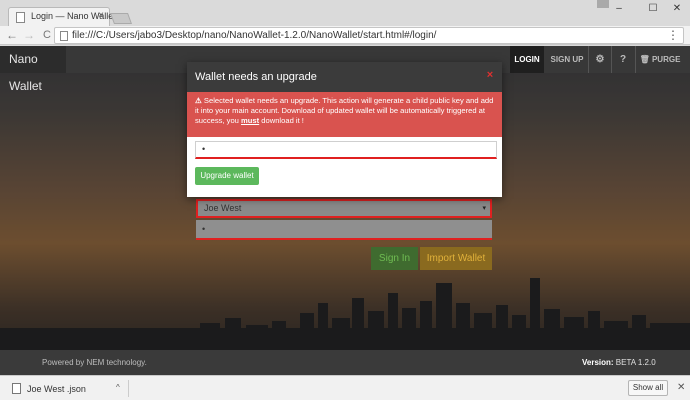 Image resolution: width=690 pixels, height=400 pixels. What do you see at coordinates (527, 59) in the screenshot?
I see `nav-login: LOGIN` at bounding box center [527, 59].